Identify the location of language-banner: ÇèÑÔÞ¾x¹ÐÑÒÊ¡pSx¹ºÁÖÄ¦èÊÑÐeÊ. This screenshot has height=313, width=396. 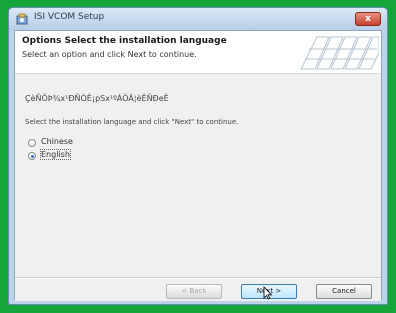
(97, 98).